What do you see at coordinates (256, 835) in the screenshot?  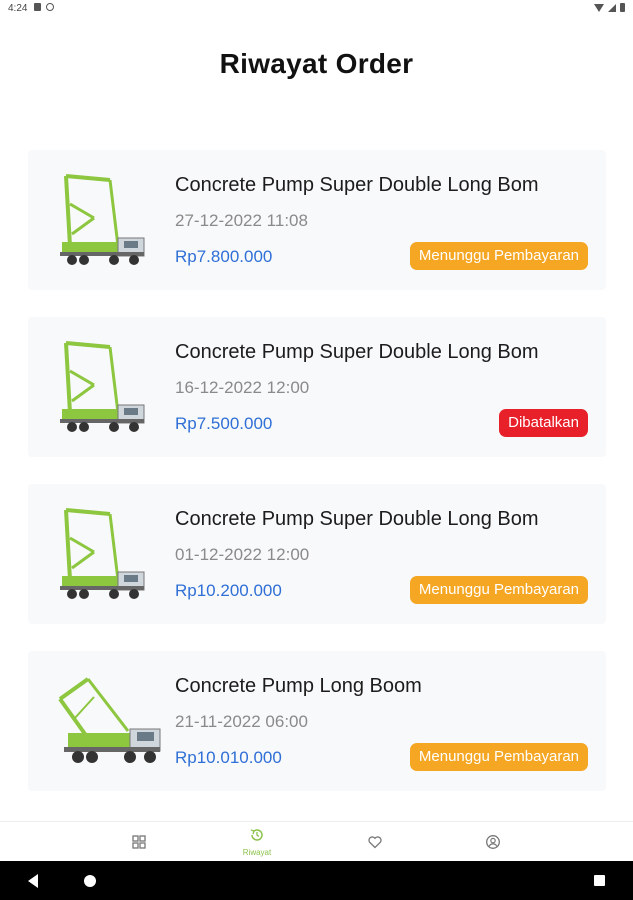 I see `history-icon` at bounding box center [256, 835].